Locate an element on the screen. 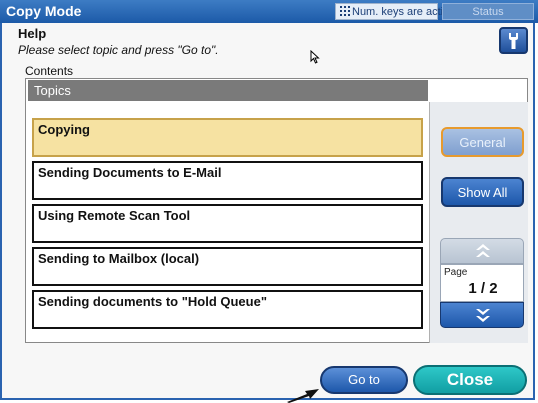 Image resolution: width=538 pixels, height=403 pixels. double-chevron-up-icon is located at coordinates (483, 250).